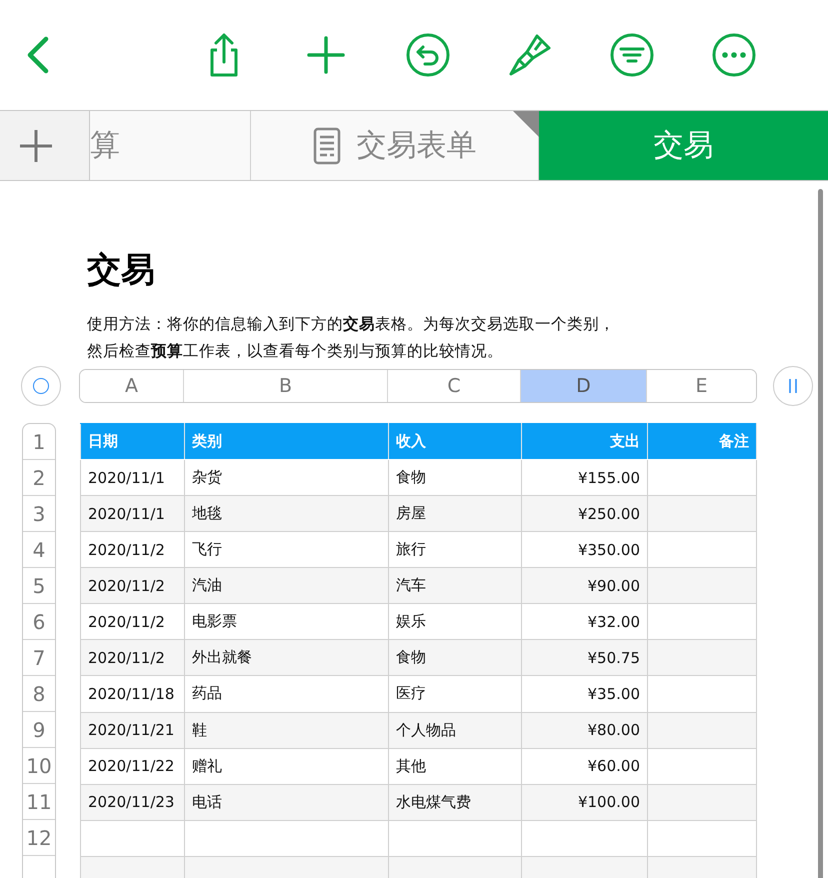 This screenshot has height=878, width=828. I want to click on scrollbar, so click(820, 533).